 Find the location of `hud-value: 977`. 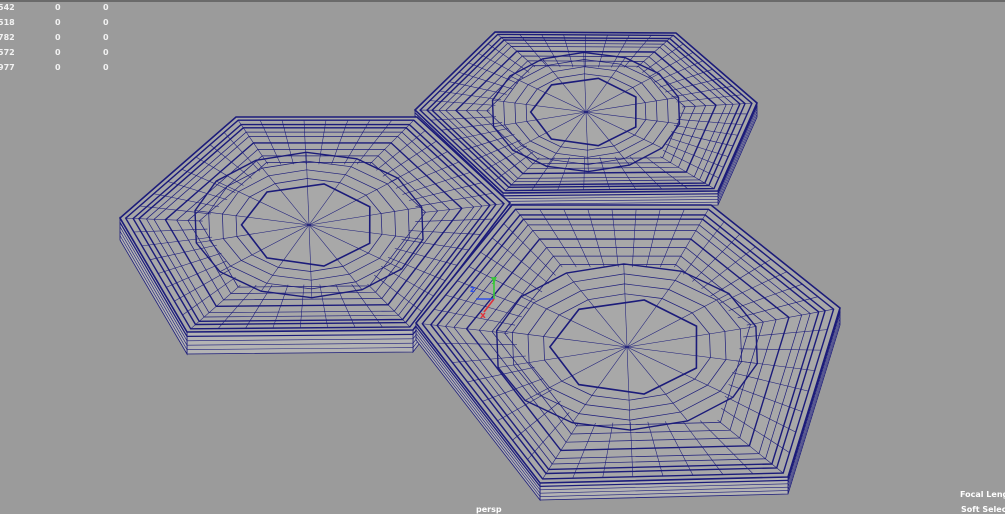

hud-value: 977 is located at coordinates (7, 67).